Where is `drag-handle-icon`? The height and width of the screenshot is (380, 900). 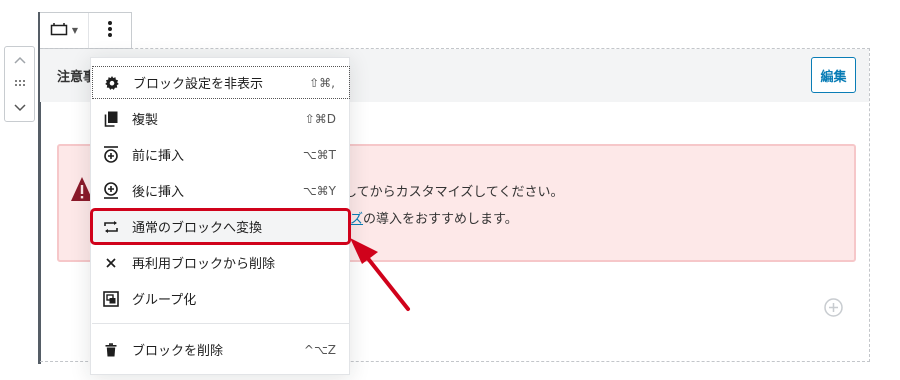 drag-handle-icon is located at coordinates (20, 84).